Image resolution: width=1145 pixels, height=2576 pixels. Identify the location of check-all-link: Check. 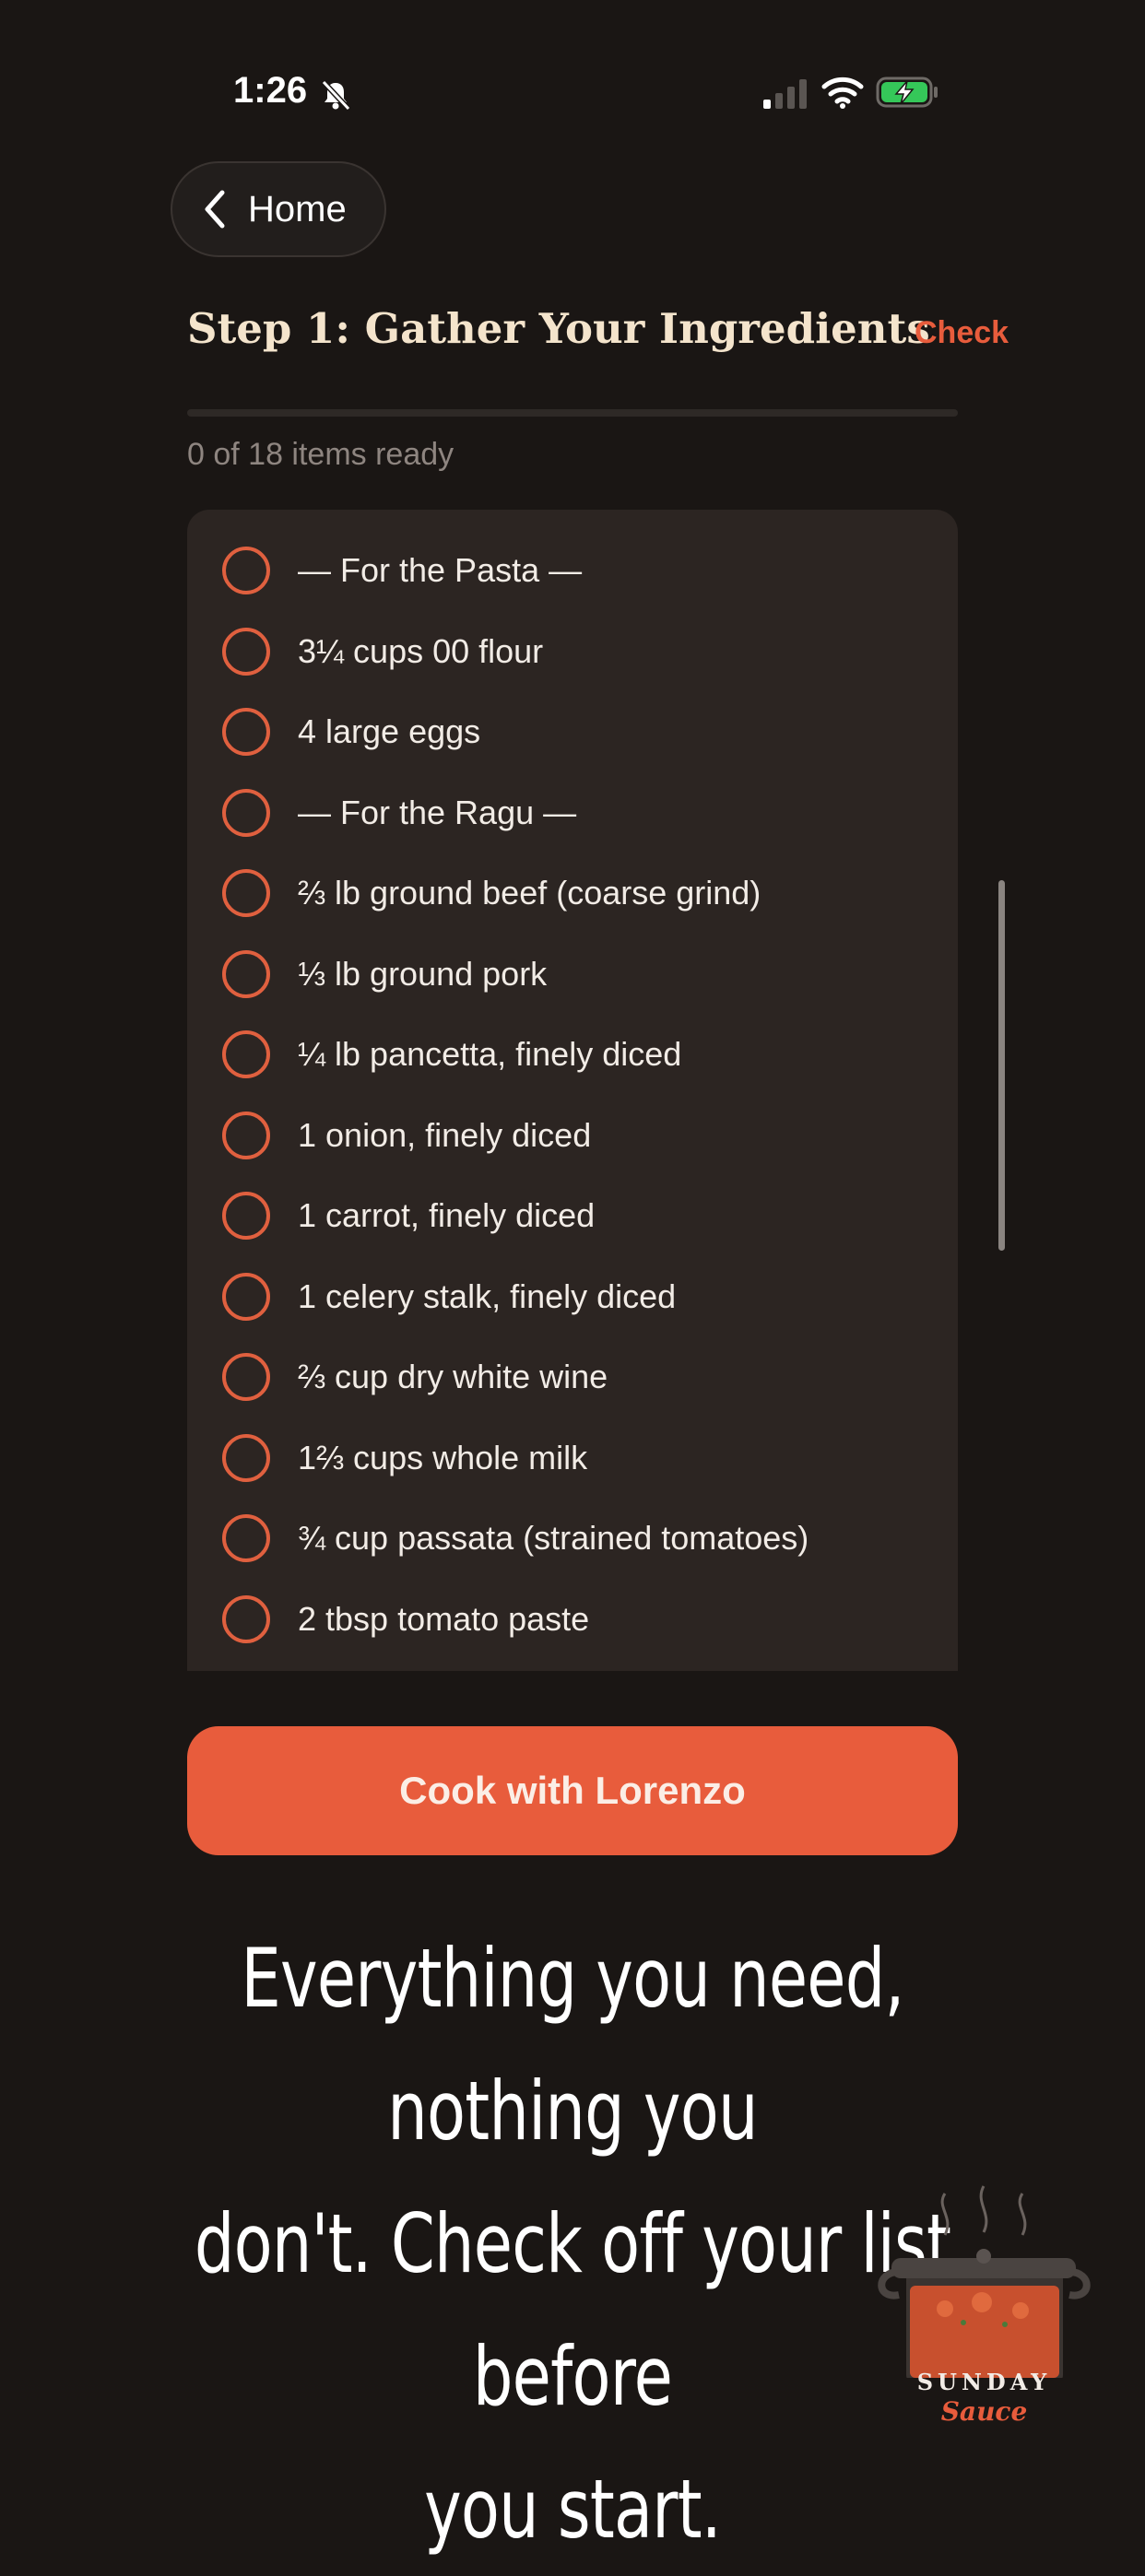
(962, 333).